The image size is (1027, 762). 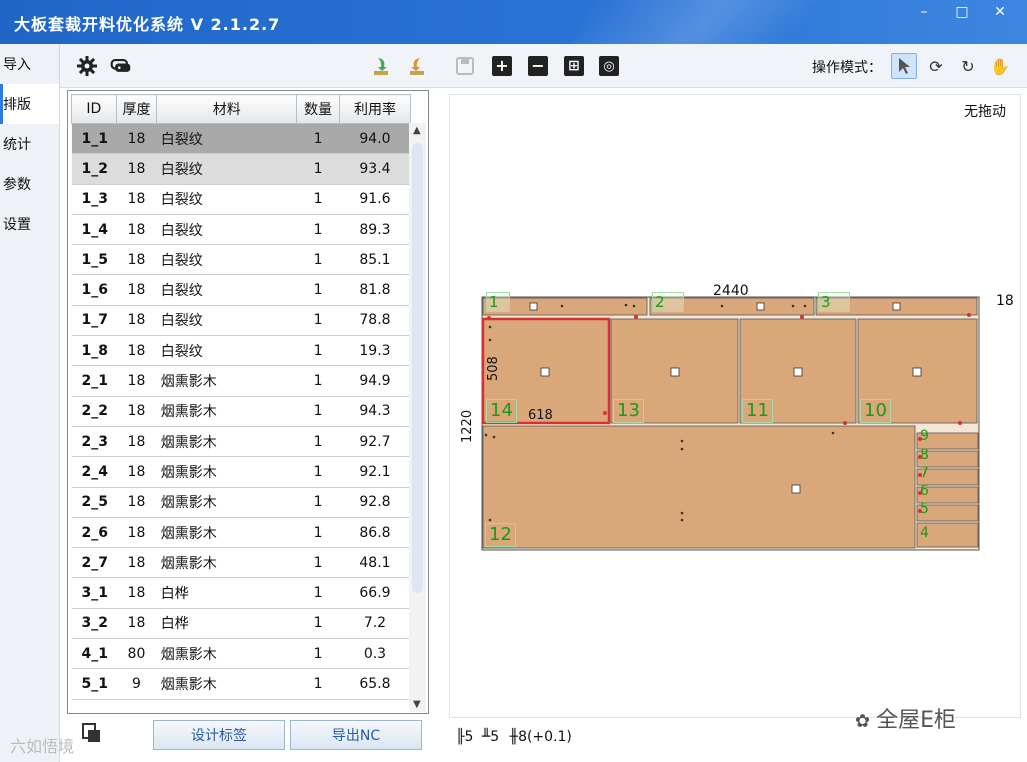 What do you see at coordinates (730, 22) in the screenshot?
I see `title-decoration` at bounding box center [730, 22].